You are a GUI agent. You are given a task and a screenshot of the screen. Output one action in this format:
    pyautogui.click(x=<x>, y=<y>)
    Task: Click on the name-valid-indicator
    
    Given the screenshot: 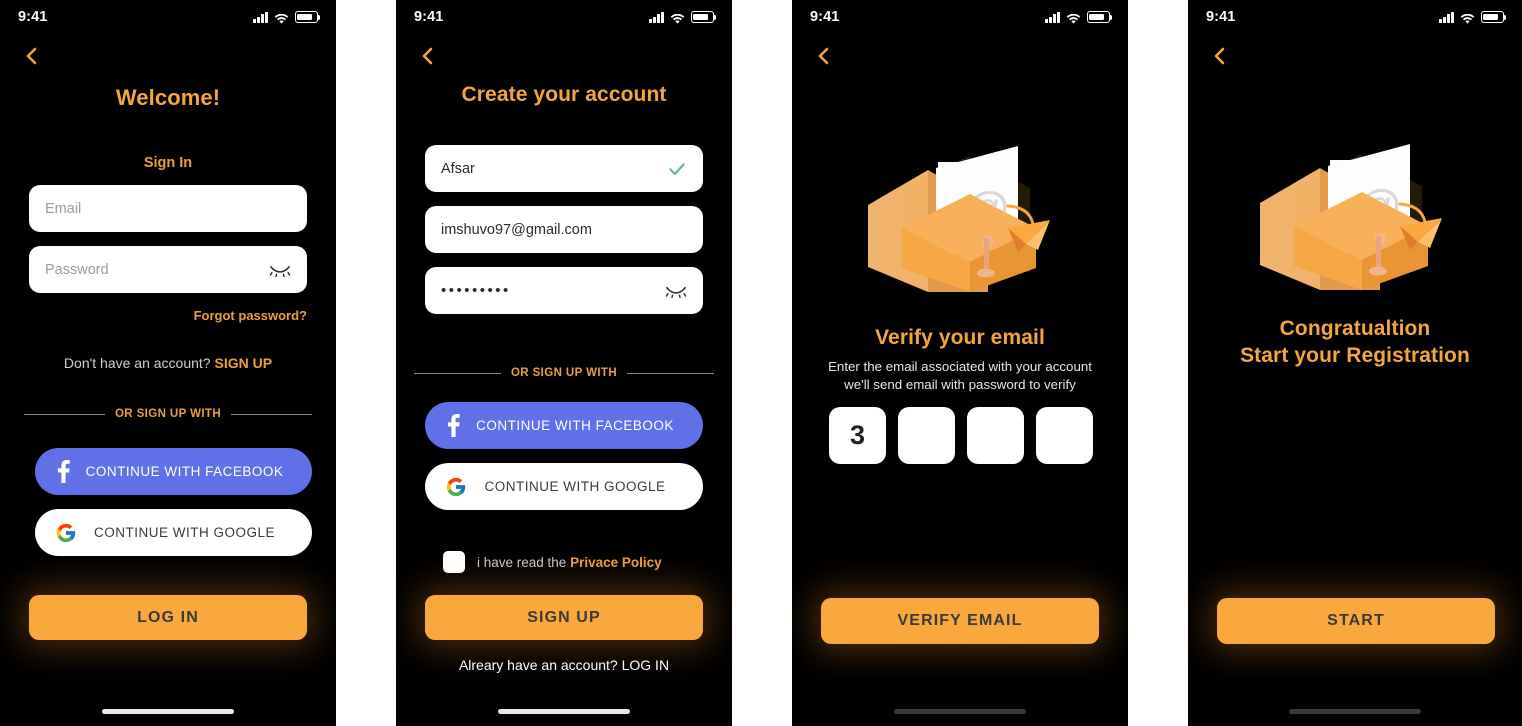 What is the action you would take?
    pyautogui.click(x=677, y=169)
    